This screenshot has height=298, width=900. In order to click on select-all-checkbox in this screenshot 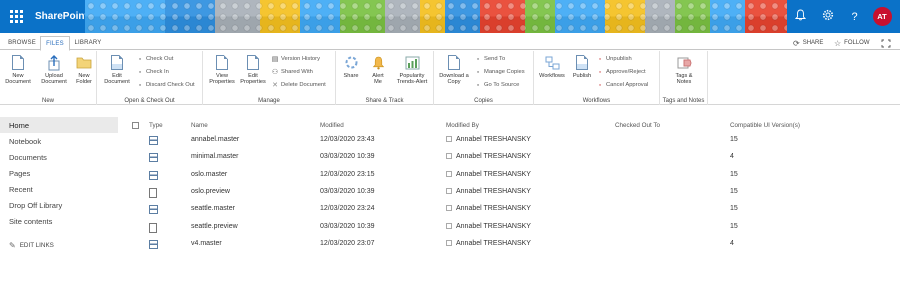, I will do `click(135, 125)`.